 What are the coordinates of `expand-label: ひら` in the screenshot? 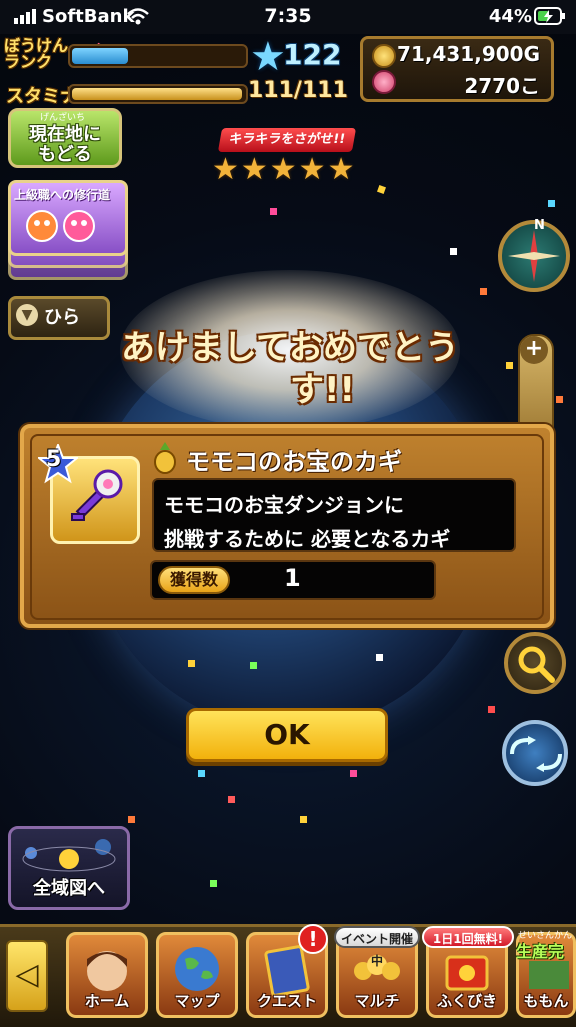 It's located at (62, 317).